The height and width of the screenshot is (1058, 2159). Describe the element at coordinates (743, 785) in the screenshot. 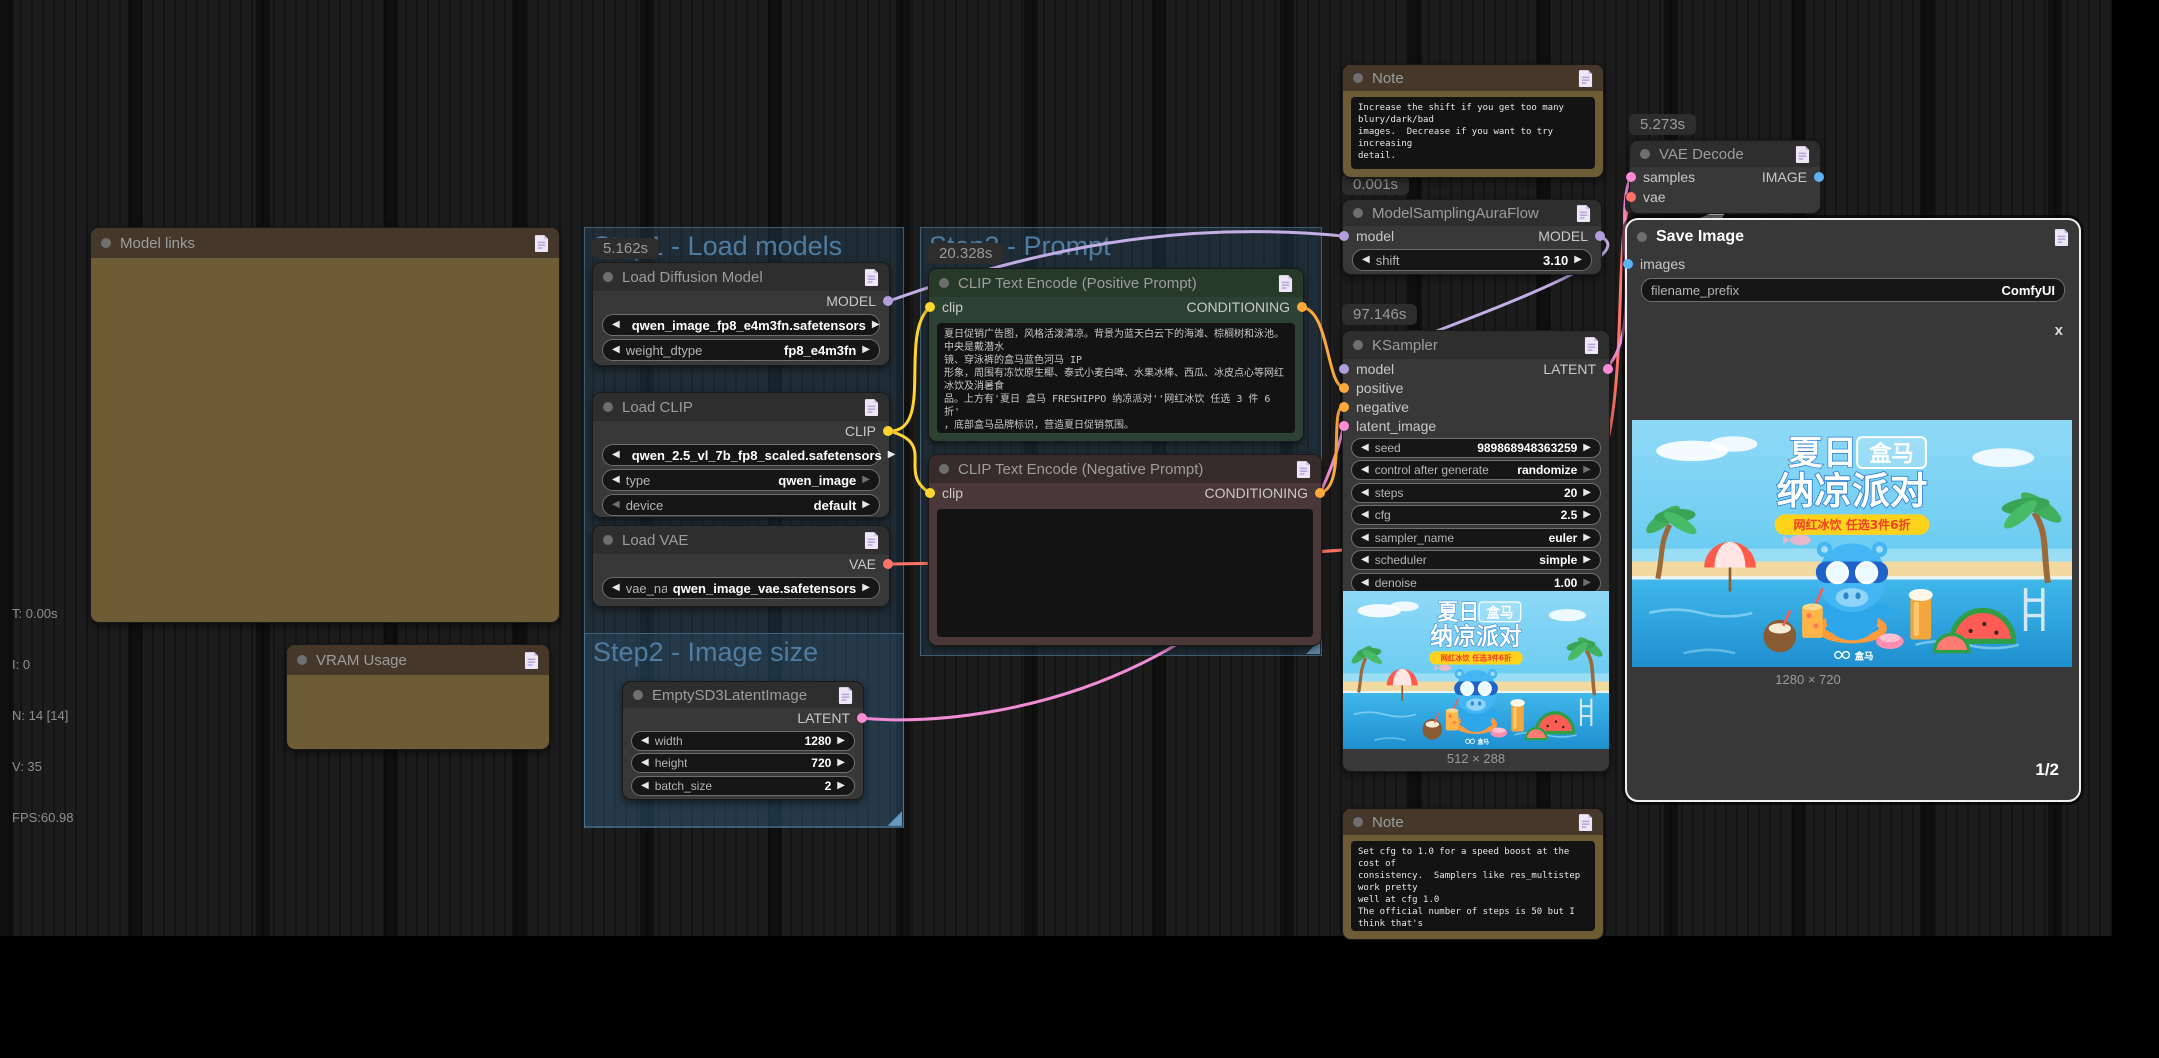

I see `widget-batch-size: ◀ batch_size 2 ▶` at that location.